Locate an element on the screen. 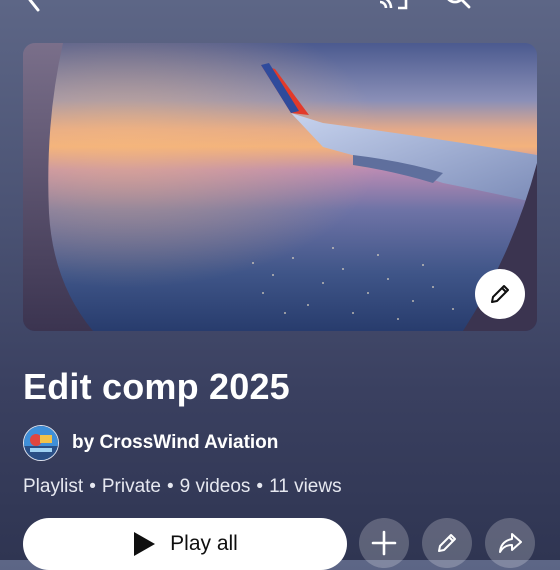 Image resolution: width=560 pixels, height=570 pixels. add-to-playlist-button is located at coordinates (384, 543).